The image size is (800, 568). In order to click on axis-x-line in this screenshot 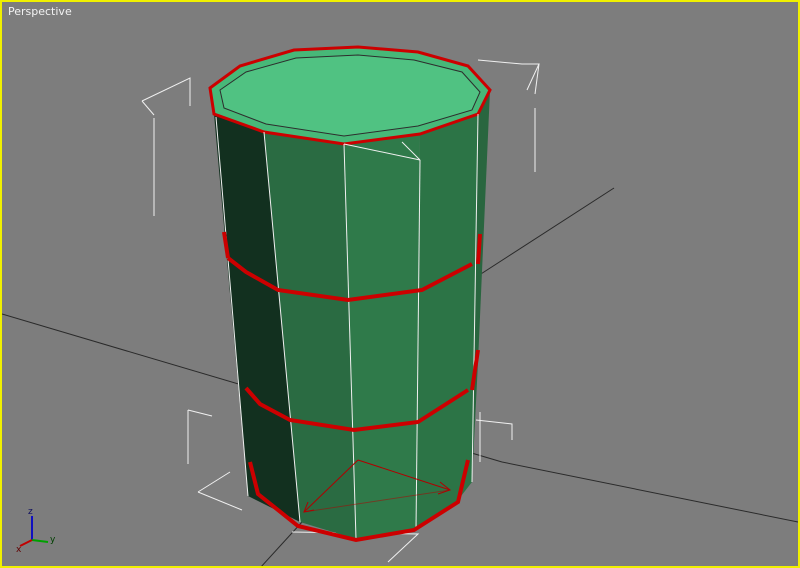, I will do `click(26, 543)`.